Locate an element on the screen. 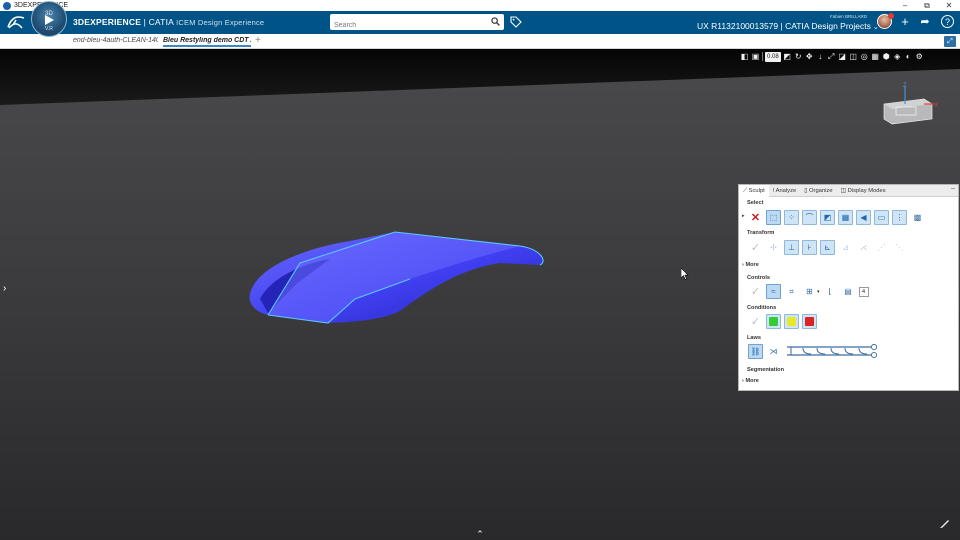 This screenshot has width=960, height=540. select-points-icon: ⁘ is located at coordinates (791, 217).